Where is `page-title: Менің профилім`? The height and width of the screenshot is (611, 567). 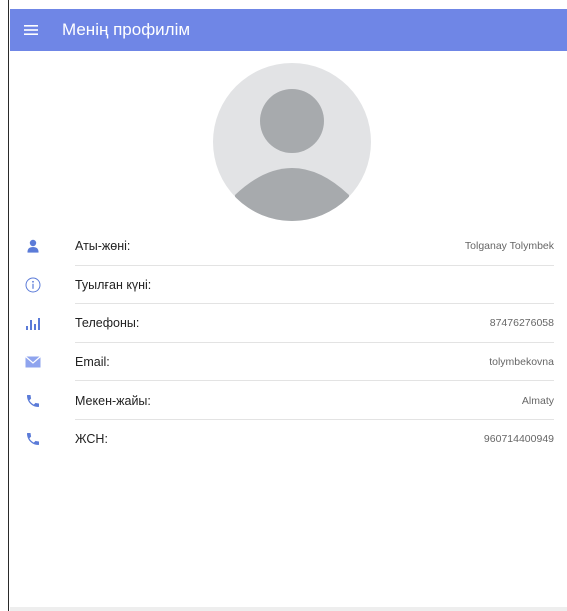
page-title: Менің профилім is located at coordinates (126, 29).